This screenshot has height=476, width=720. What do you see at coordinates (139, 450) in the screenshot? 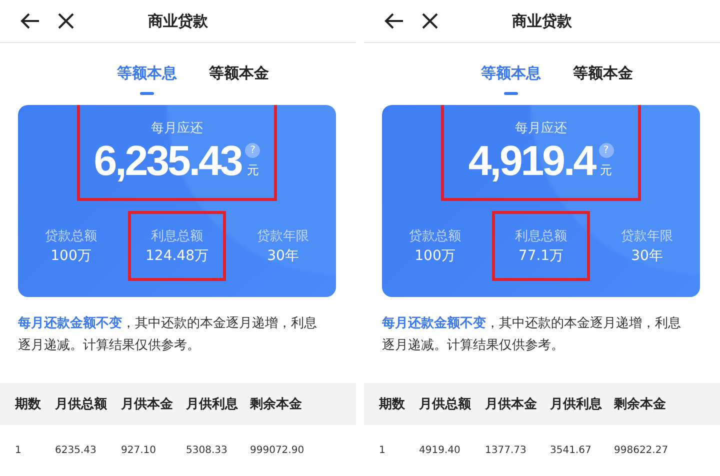
I see `table-cell-text: 927.10` at bounding box center [139, 450].